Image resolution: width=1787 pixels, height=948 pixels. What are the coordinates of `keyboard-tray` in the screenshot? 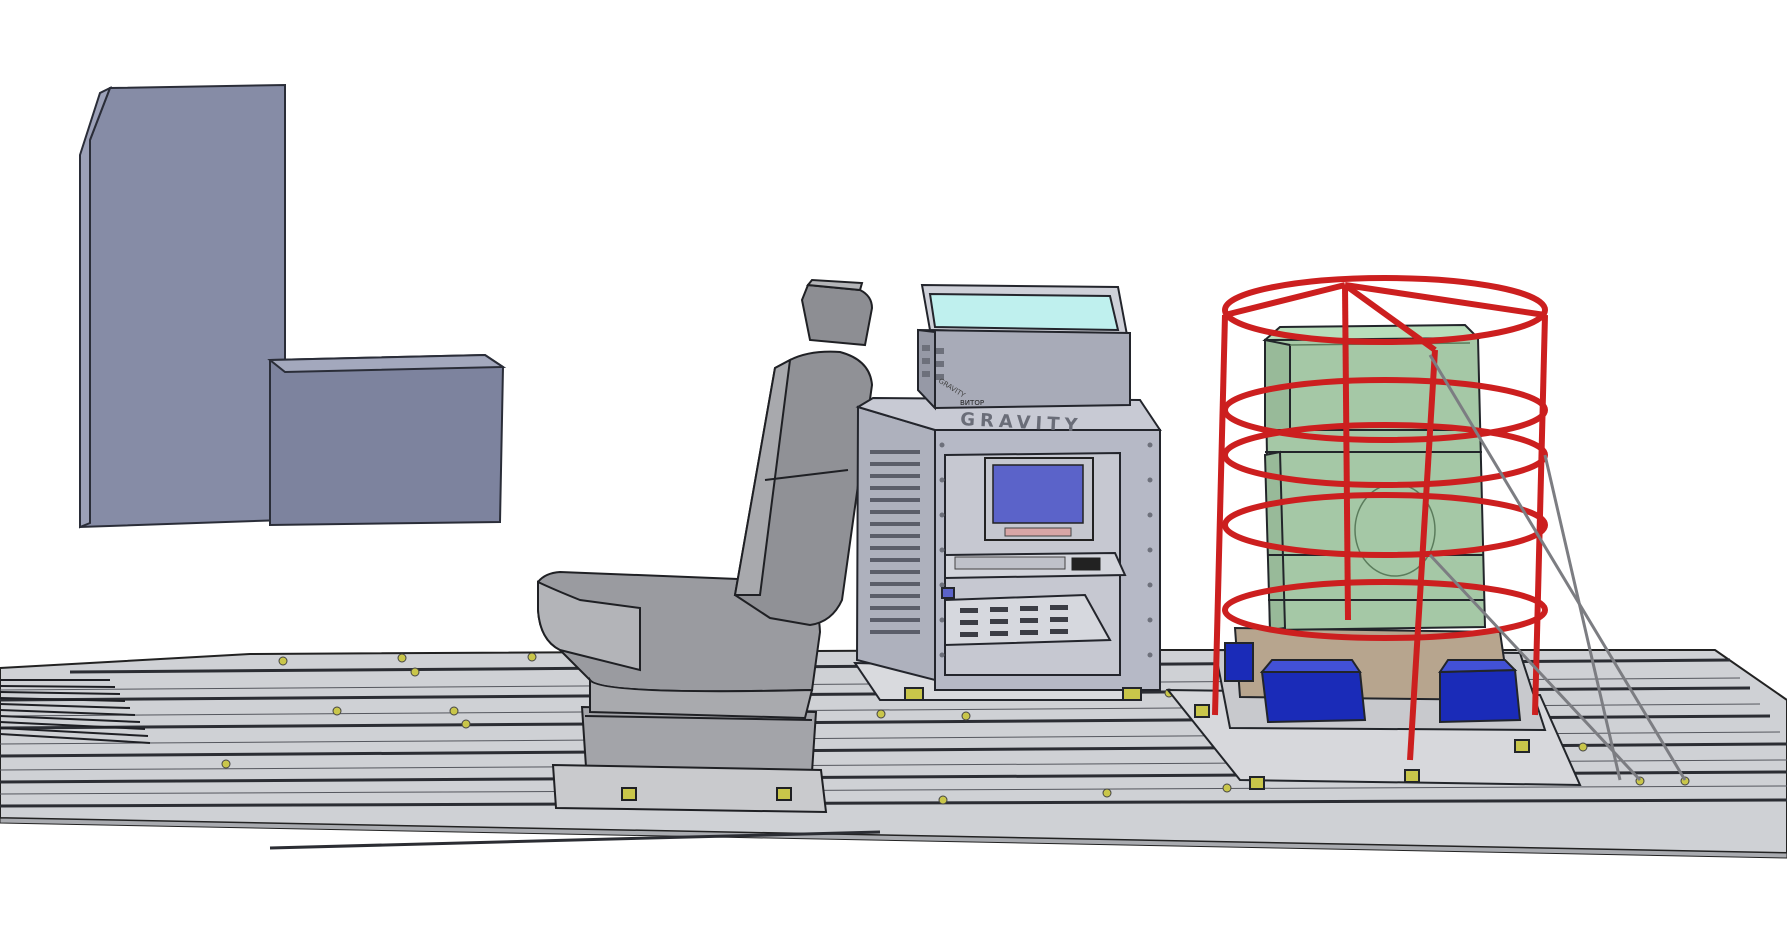 It's located at (1035, 565).